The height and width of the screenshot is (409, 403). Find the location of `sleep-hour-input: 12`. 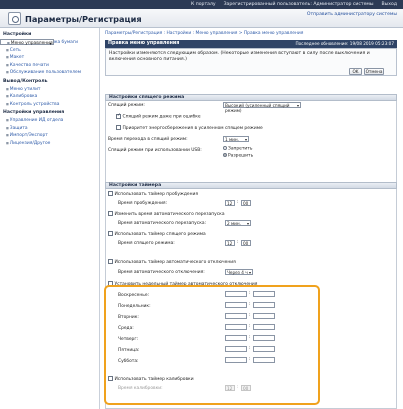

sleep-hour-input: 12 is located at coordinates (230, 243).